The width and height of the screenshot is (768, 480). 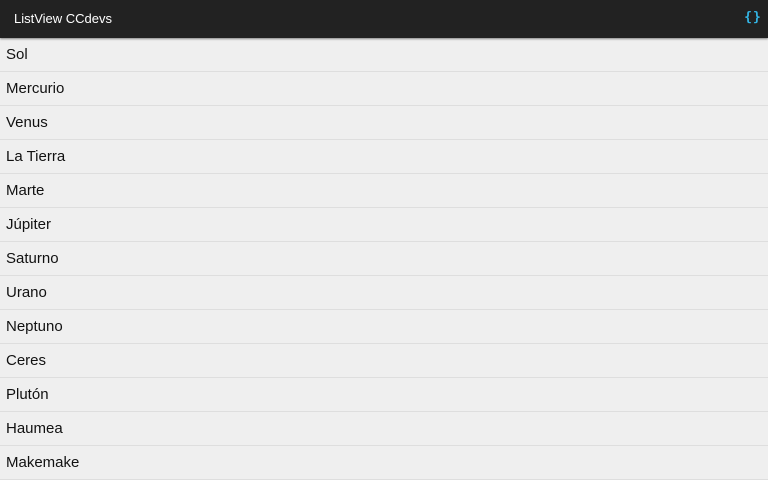 I want to click on list-item: La Tierra, so click(x=384, y=157).